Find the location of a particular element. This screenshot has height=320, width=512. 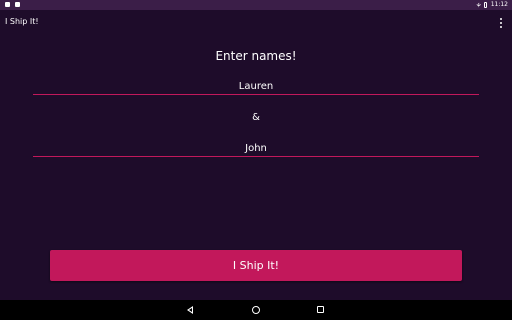

status-bar: ✈ 11:12 is located at coordinates (256, 5).